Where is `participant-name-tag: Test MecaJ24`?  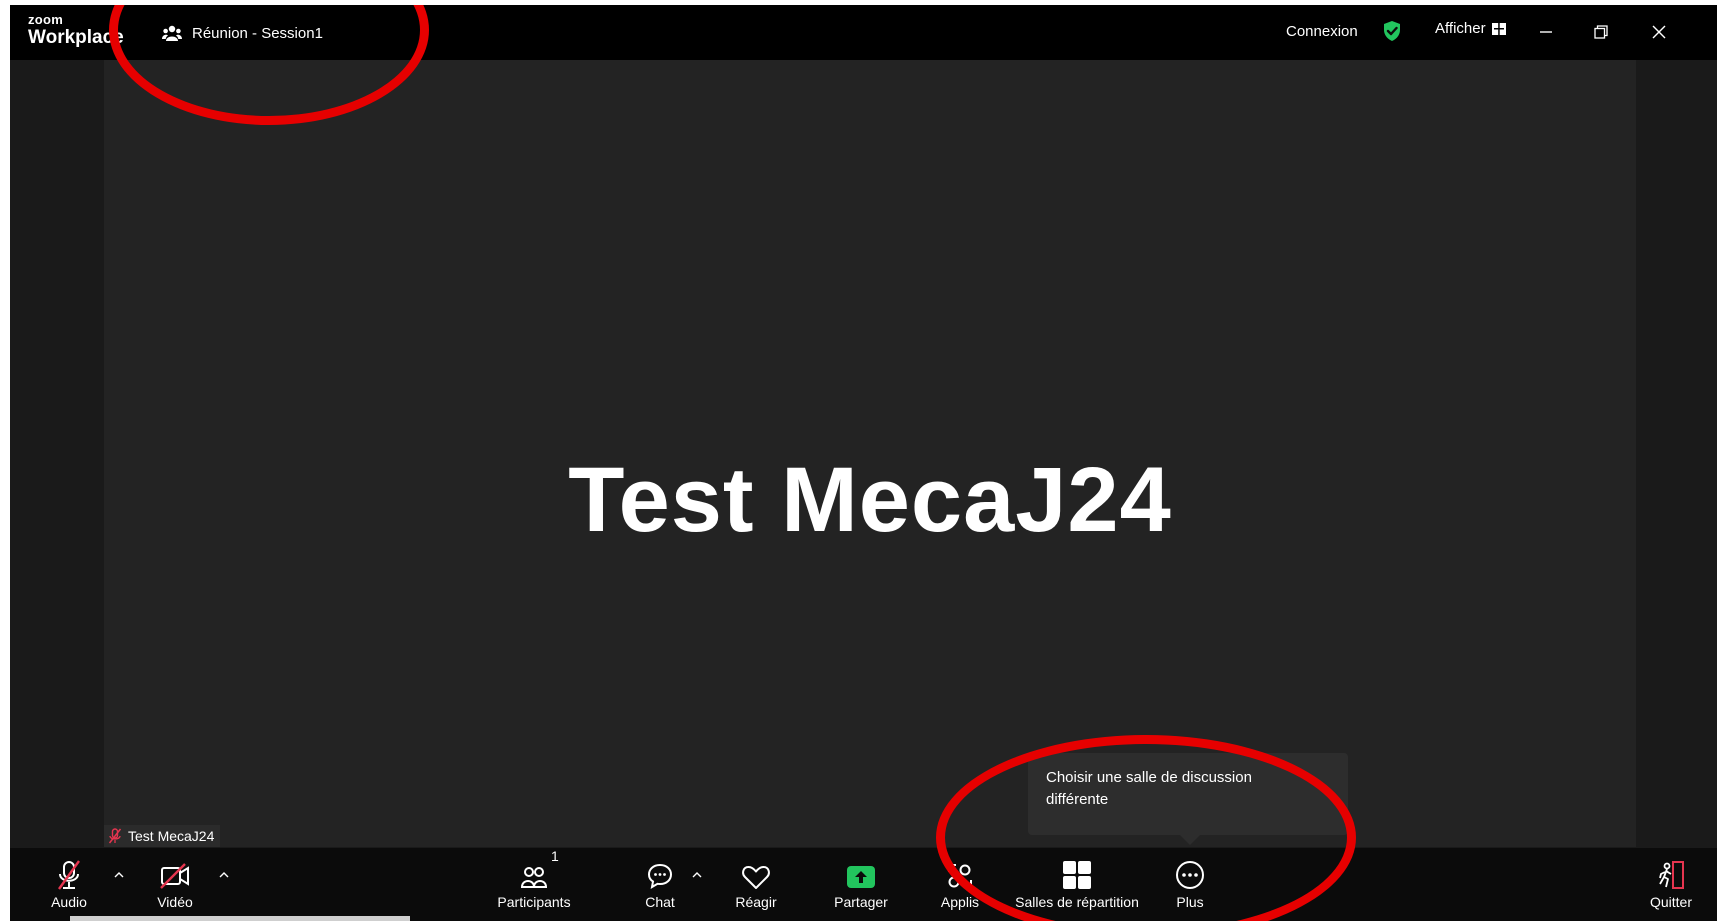
participant-name-tag: Test MecaJ24 is located at coordinates (162, 836).